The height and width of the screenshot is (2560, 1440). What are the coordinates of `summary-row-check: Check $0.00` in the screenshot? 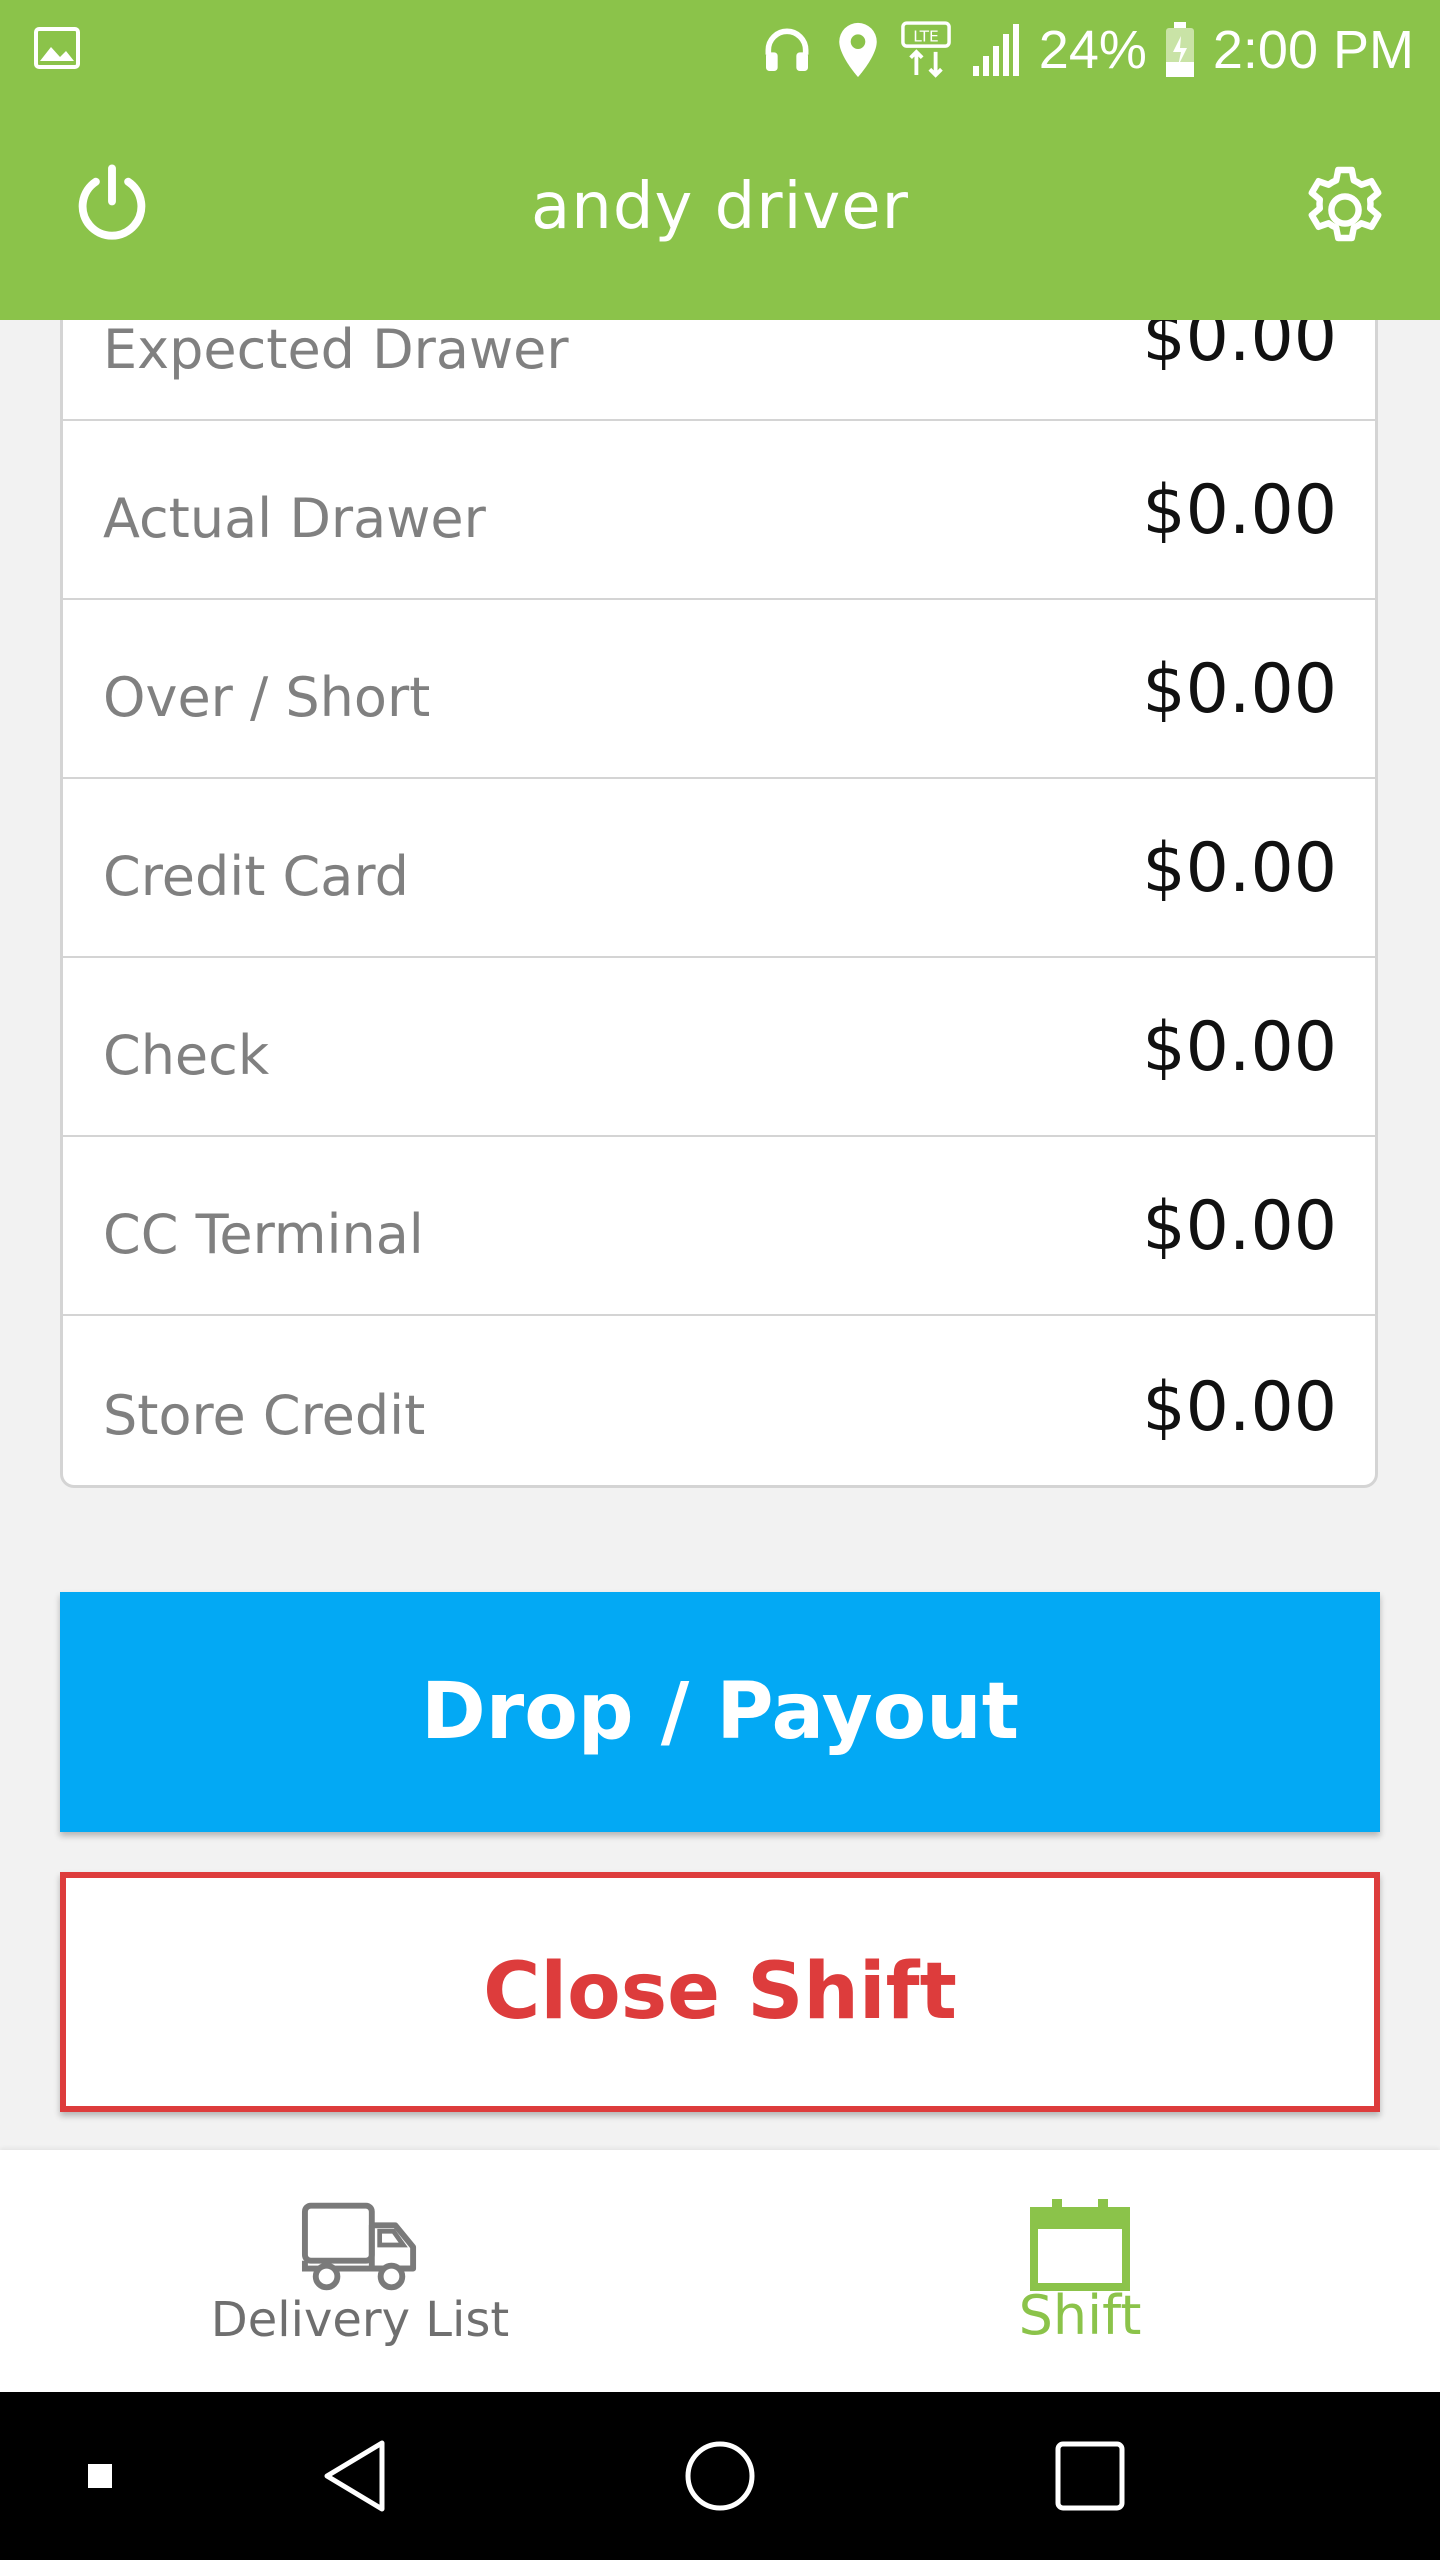 It's located at (719, 1047).